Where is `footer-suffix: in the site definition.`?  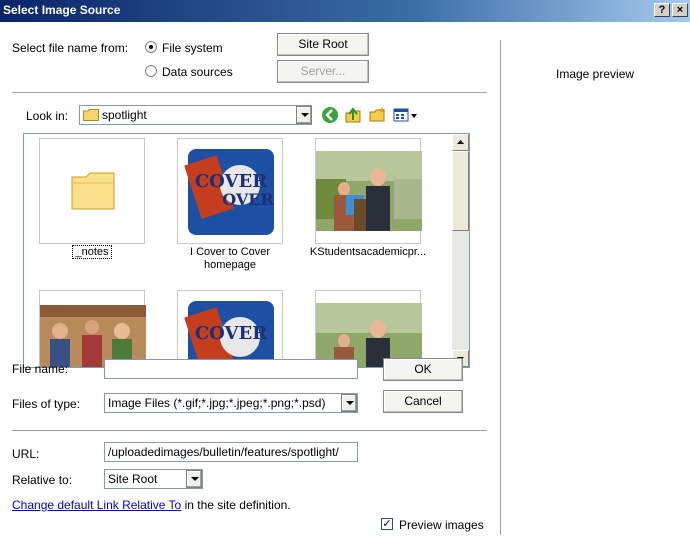
footer-suffix: in the site definition. is located at coordinates (236, 505).